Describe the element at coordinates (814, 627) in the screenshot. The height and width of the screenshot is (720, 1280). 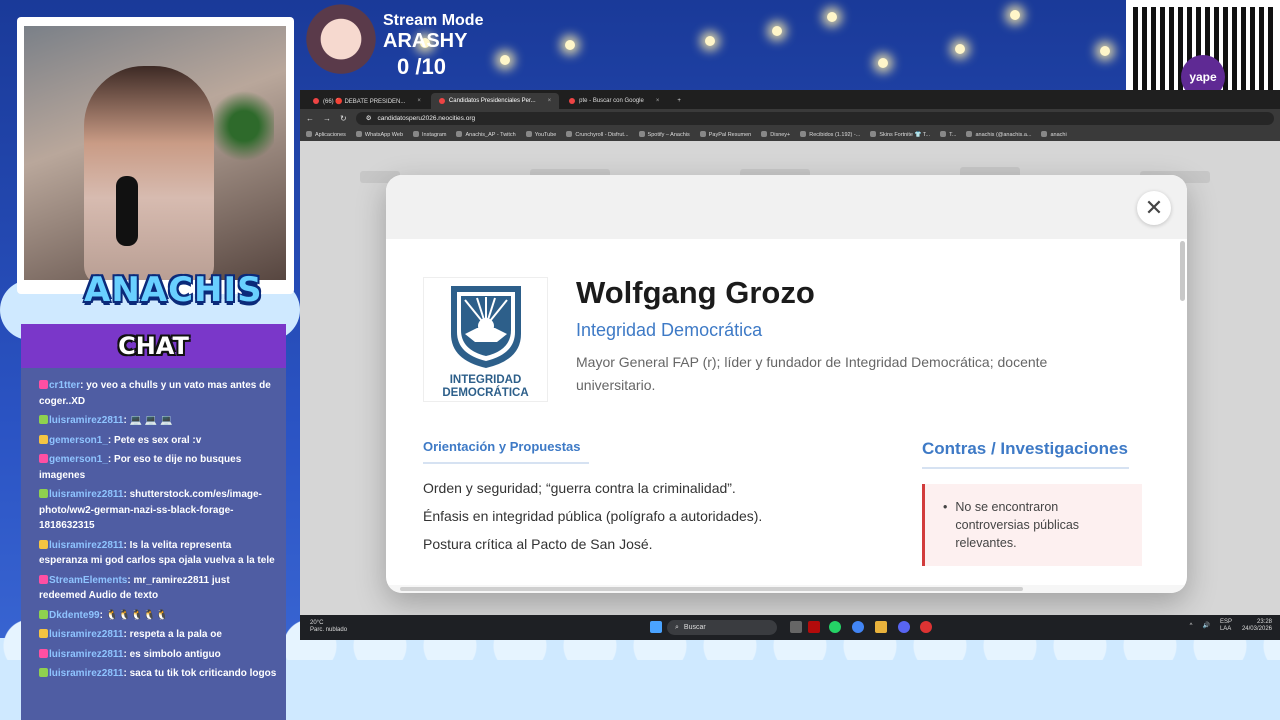
I see `illustrator-icon` at that location.